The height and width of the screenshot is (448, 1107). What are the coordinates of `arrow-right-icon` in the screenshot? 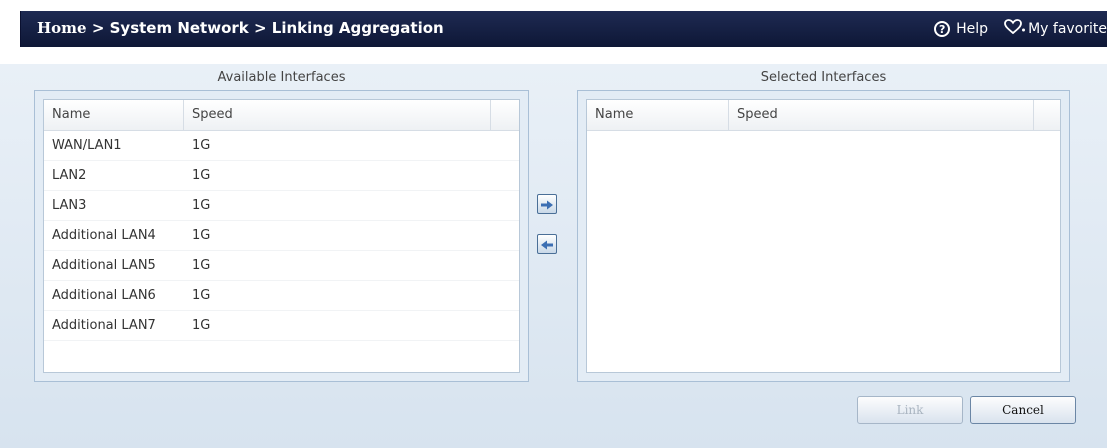 It's located at (547, 204).